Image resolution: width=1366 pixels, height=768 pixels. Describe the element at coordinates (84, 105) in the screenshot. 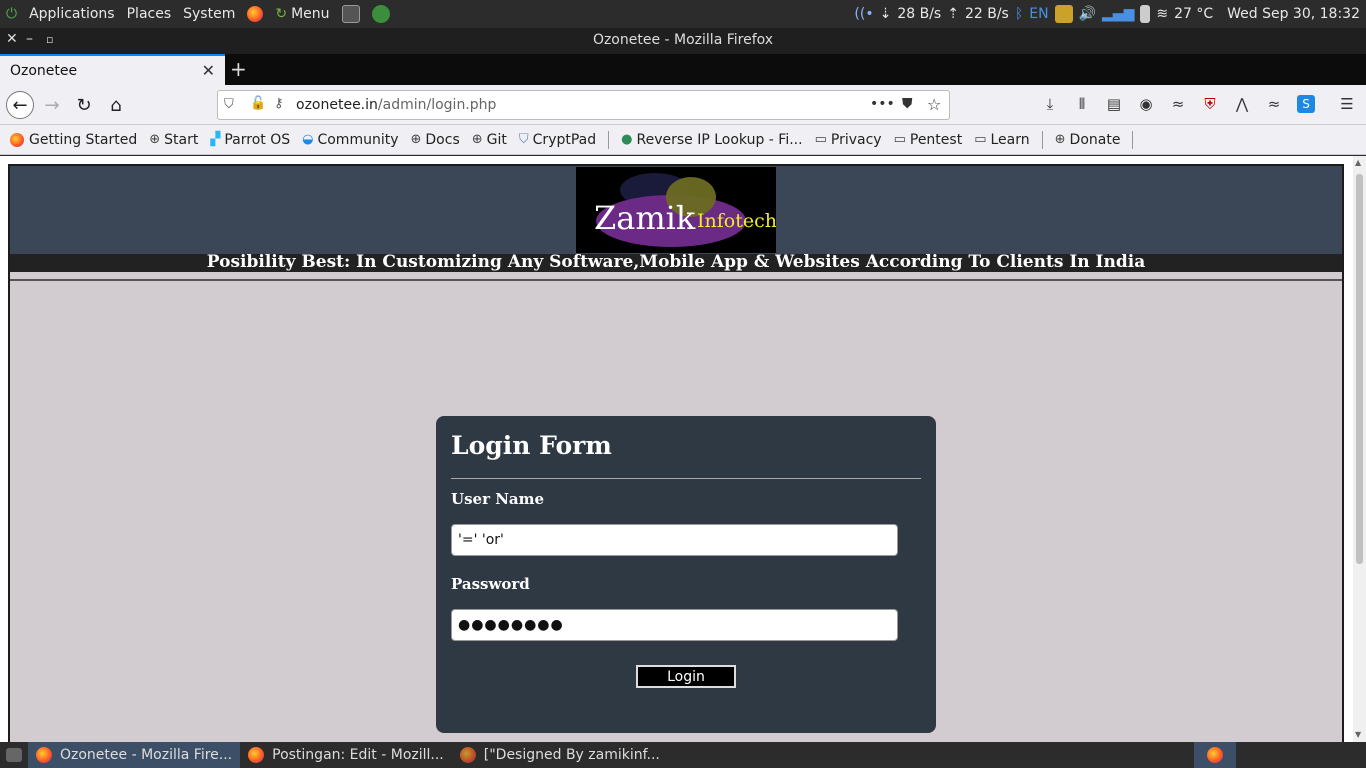

I see `reload-button: ↻` at that location.